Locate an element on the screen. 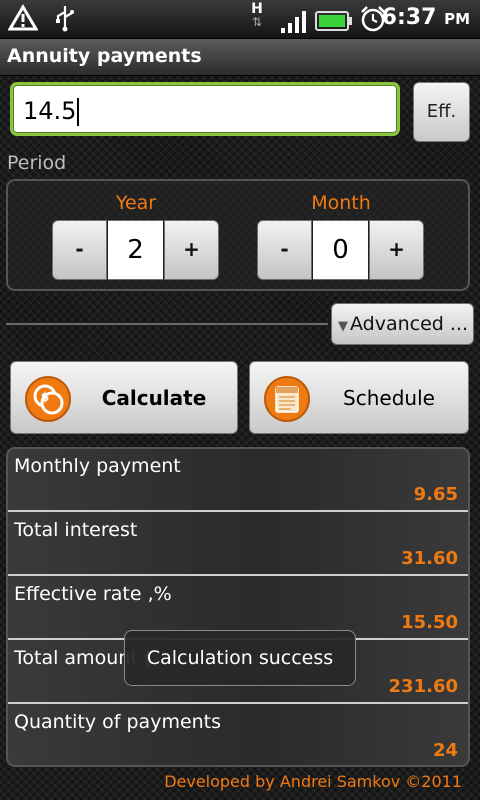 The image size is (480, 800). coins-icon: $ is located at coordinates (48, 399).